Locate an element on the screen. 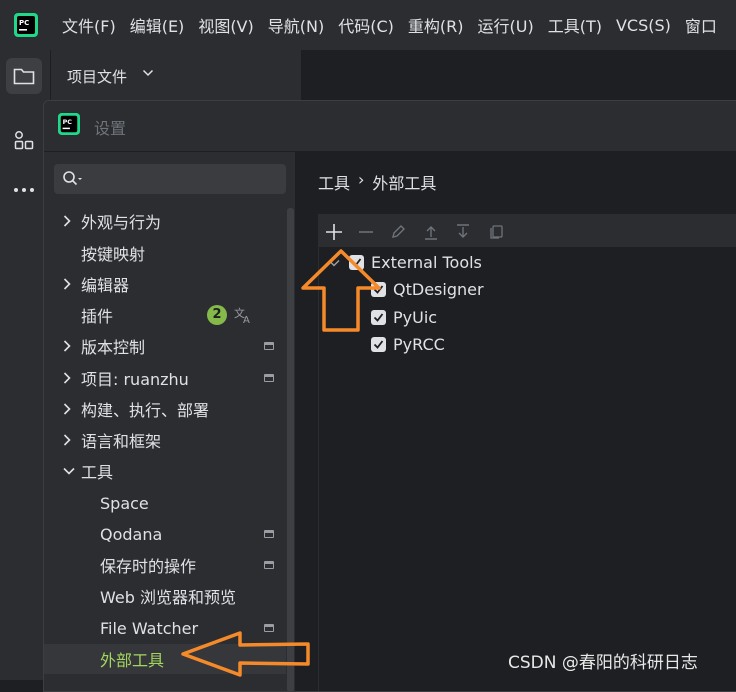 This screenshot has width=736, height=692. tree-item-label: PyUic is located at coordinates (415, 317).